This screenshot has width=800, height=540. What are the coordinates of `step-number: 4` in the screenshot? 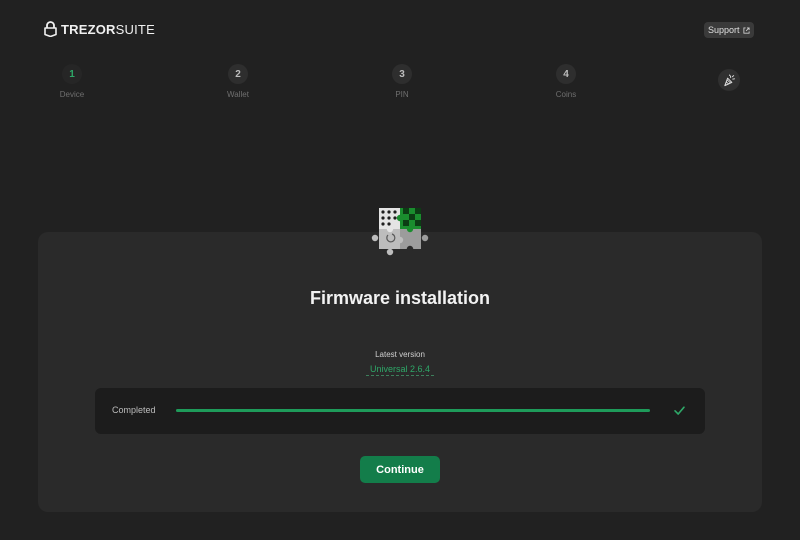 It's located at (566, 74).